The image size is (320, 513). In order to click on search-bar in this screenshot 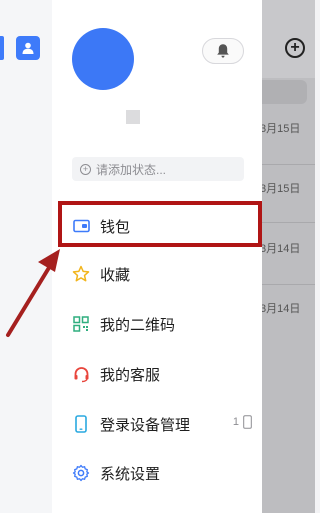, I will do `click(284, 92)`.